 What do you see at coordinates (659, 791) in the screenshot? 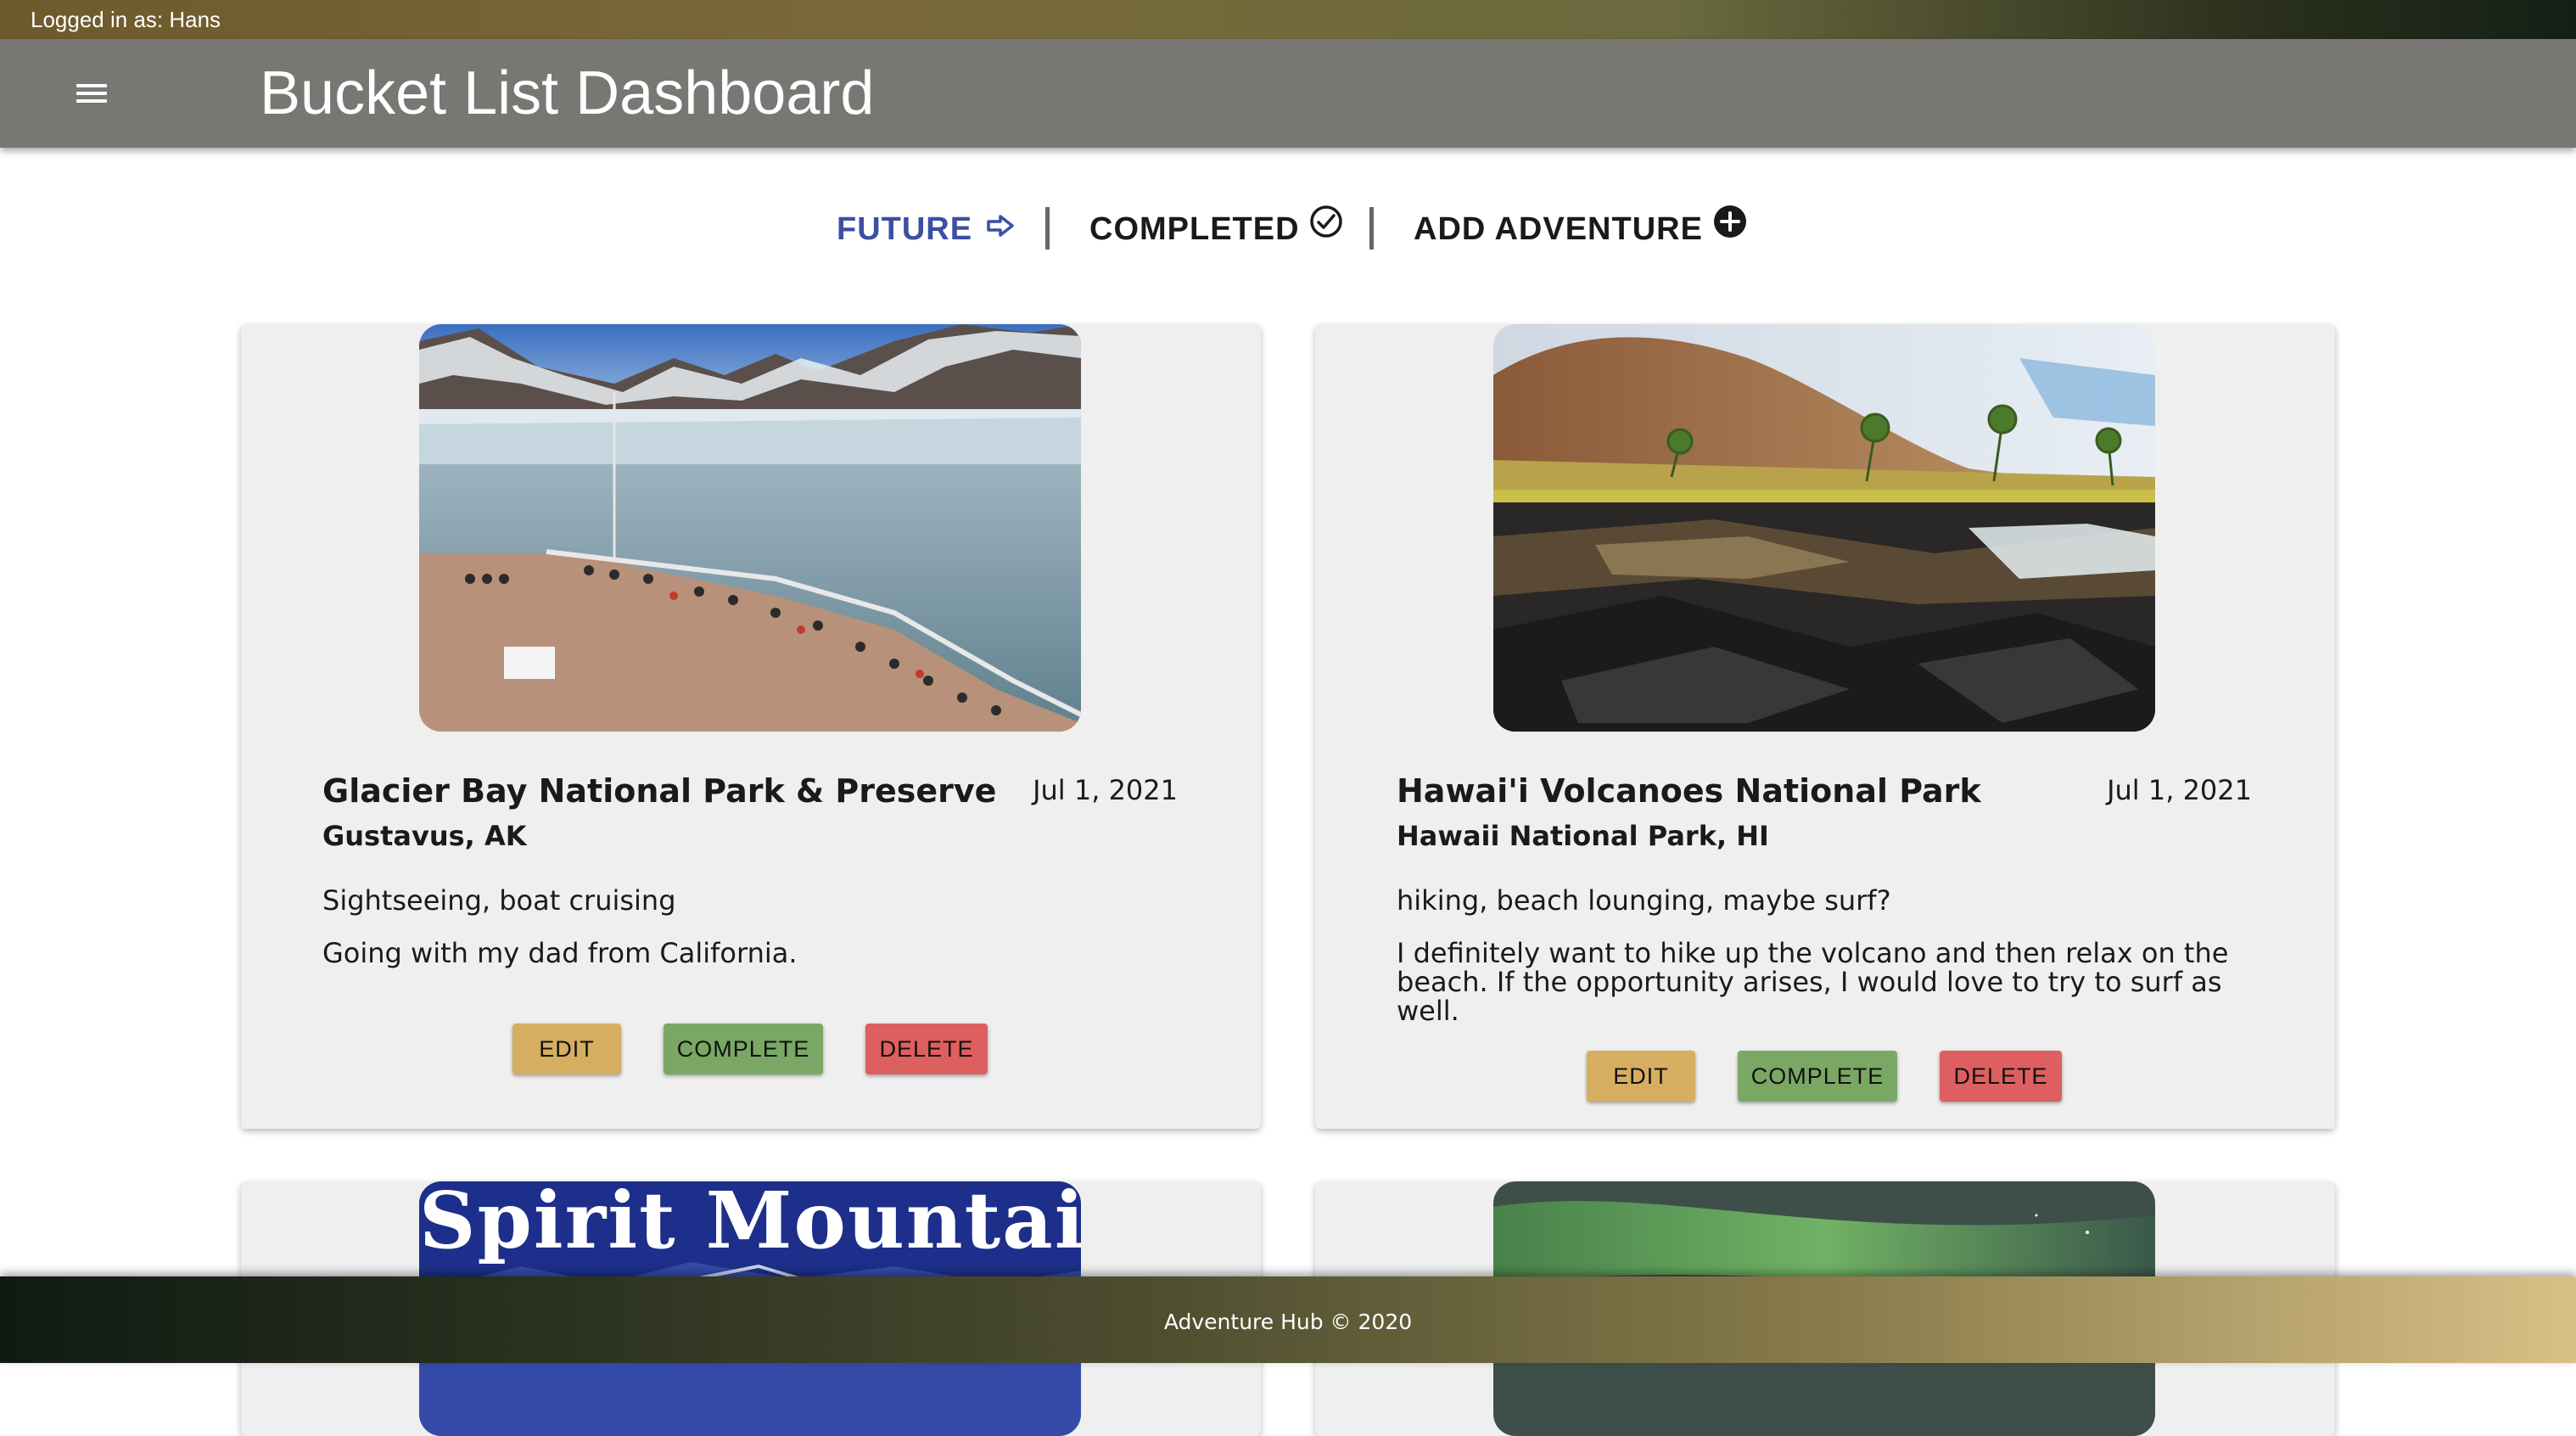
I see `adventure-title: Glacier Bay National Park & Preserve` at bounding box center [659, 791].